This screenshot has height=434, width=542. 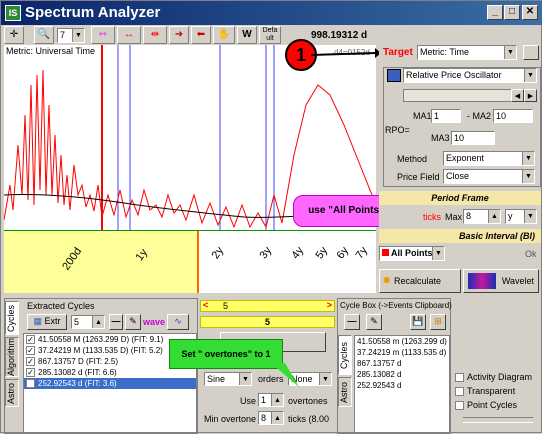 I want to click on activity-diagram-checkbox, so click(x=459, y=378).